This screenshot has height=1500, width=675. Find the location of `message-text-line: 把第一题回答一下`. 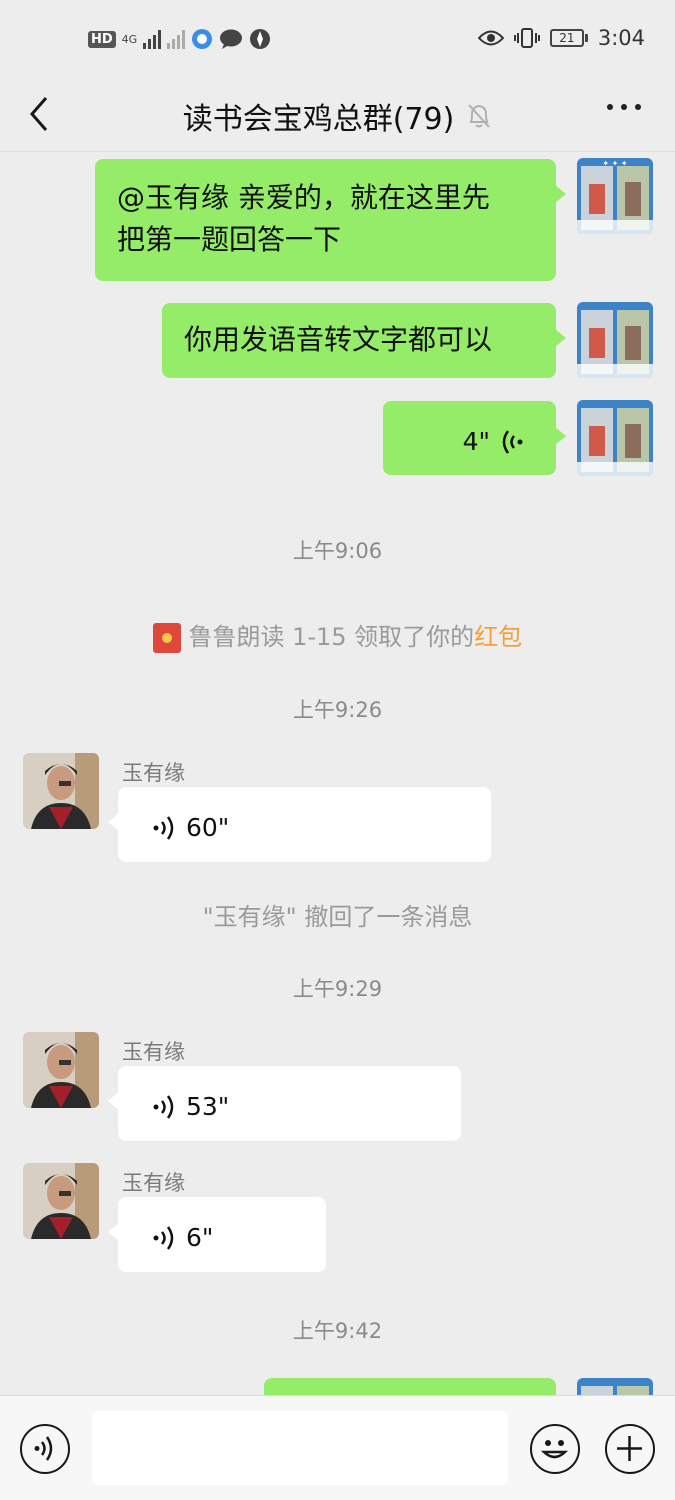

message-text-line: 把第一题回答一下 is located at coordinates (229, 239).